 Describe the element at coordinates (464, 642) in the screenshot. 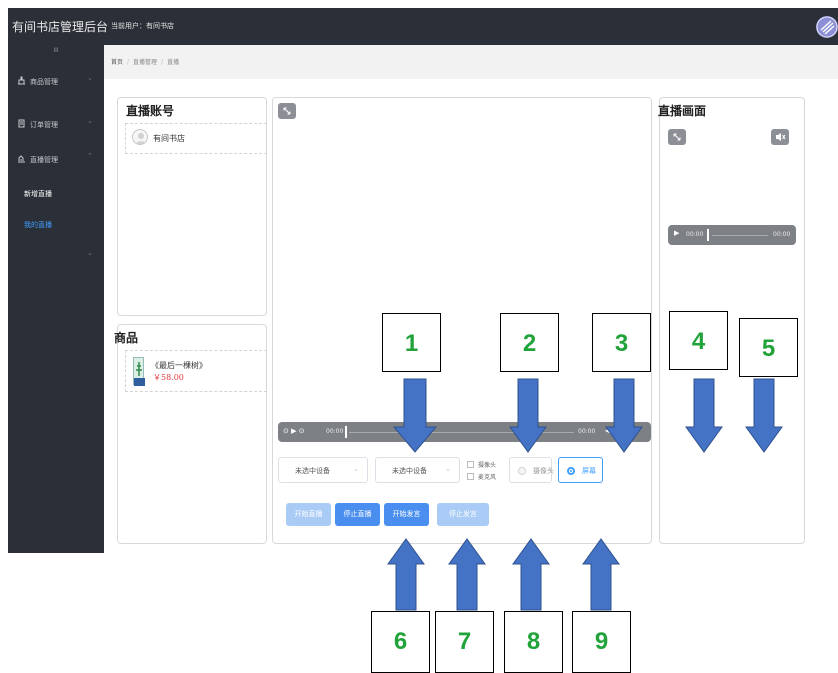

I see `annotation-number-7: 7` at that location.